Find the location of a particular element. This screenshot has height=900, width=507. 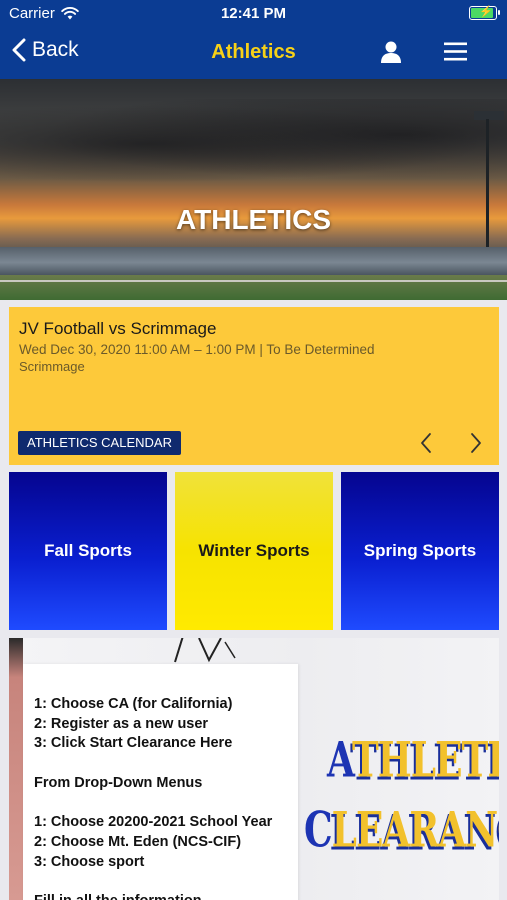

person-icon is located at coordinates (391, 52).